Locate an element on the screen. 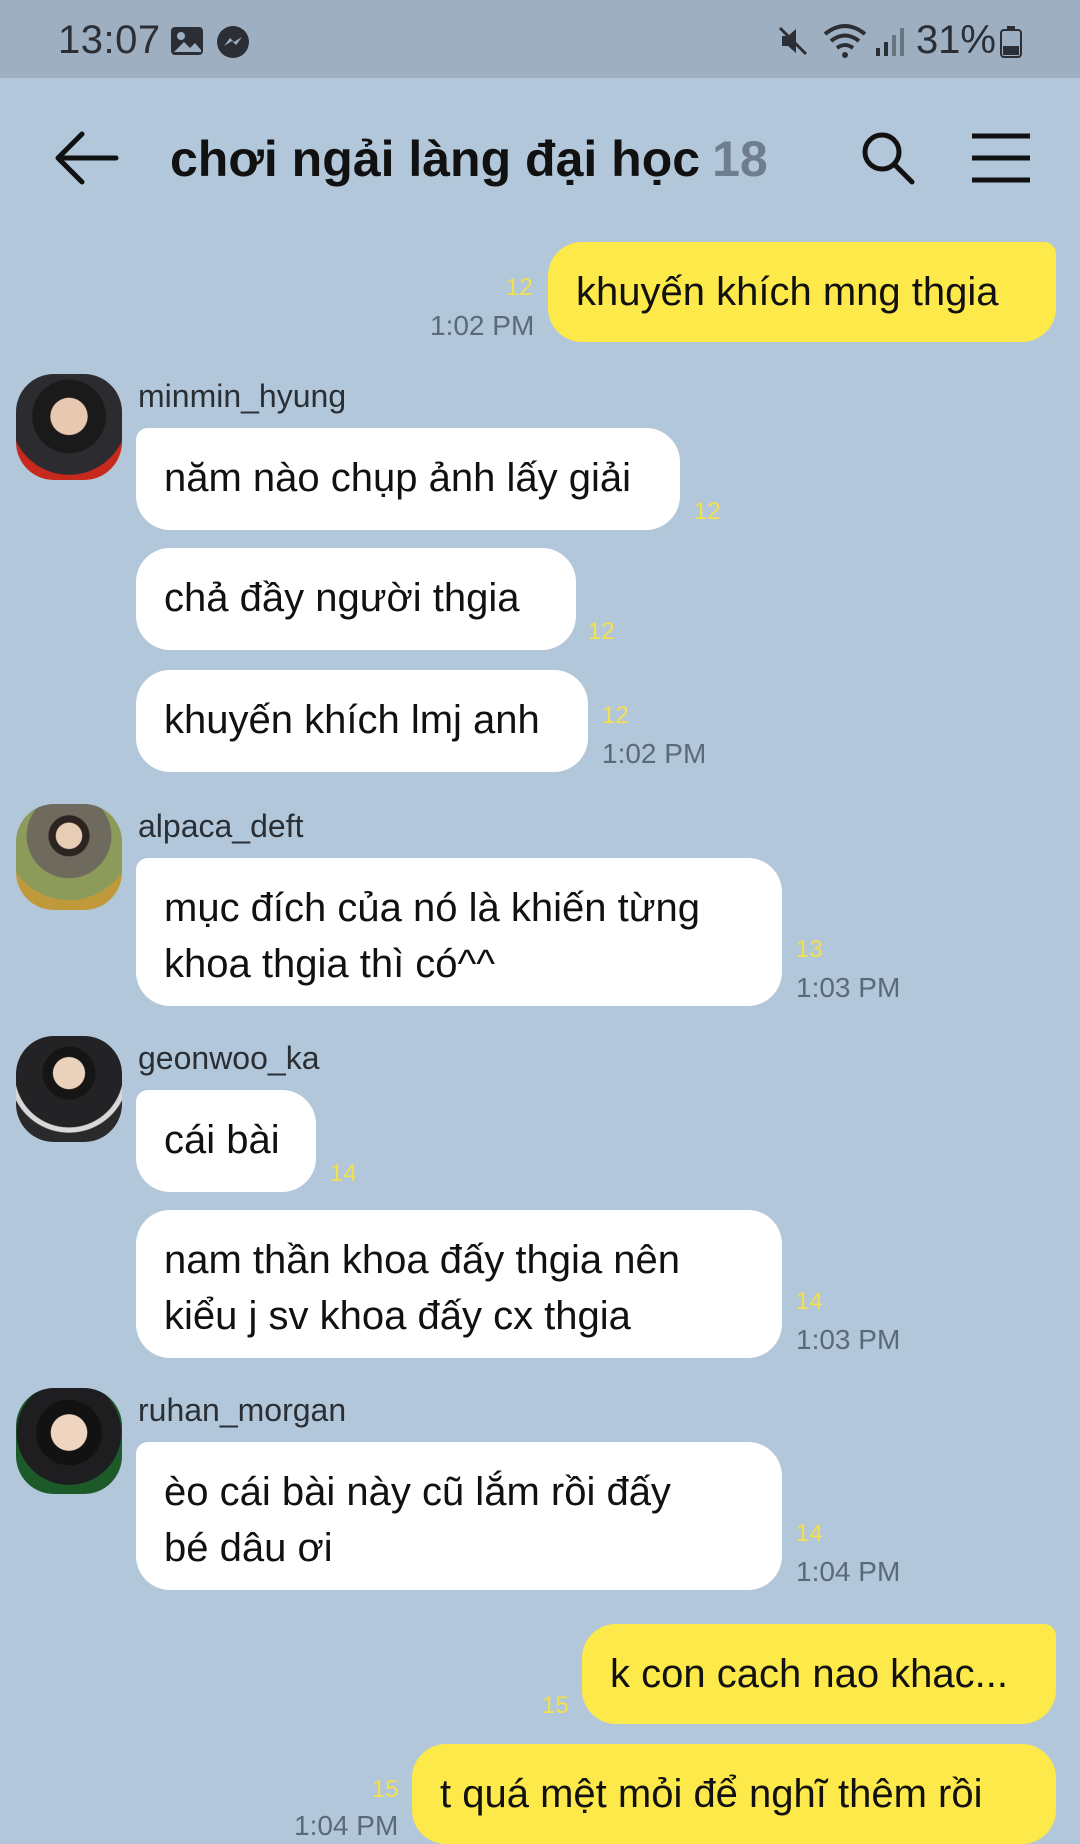  message-text: chả đầy người thgia is located at coordinates (342, 598).